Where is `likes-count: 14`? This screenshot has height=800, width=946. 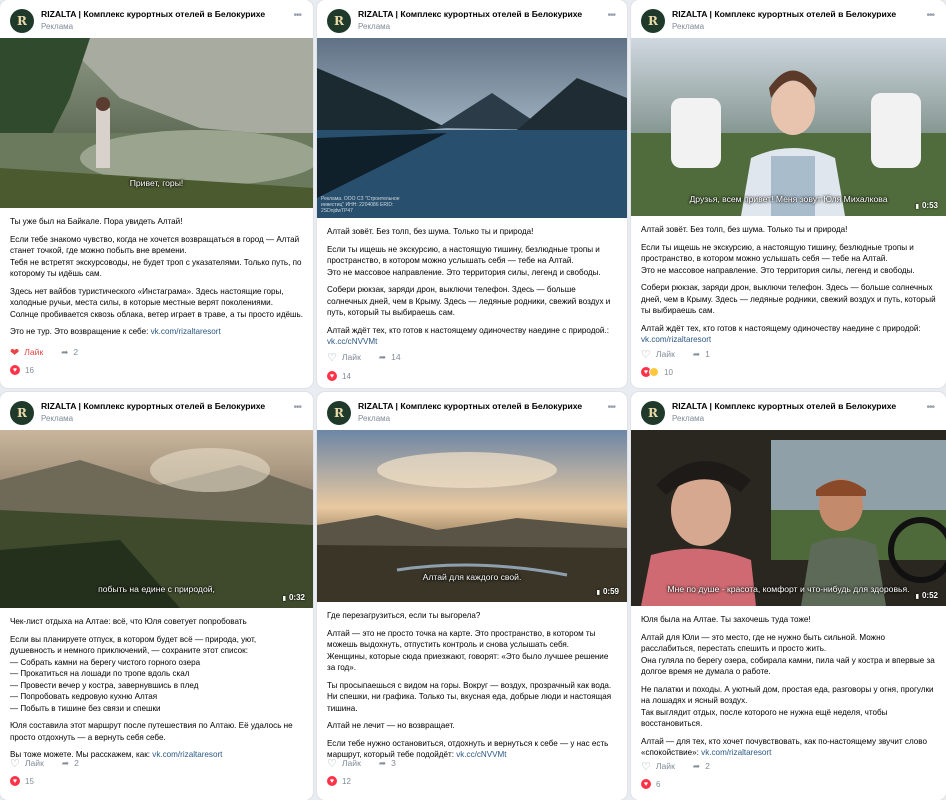 likes-count: 14 is located at coordinates (346, 376).